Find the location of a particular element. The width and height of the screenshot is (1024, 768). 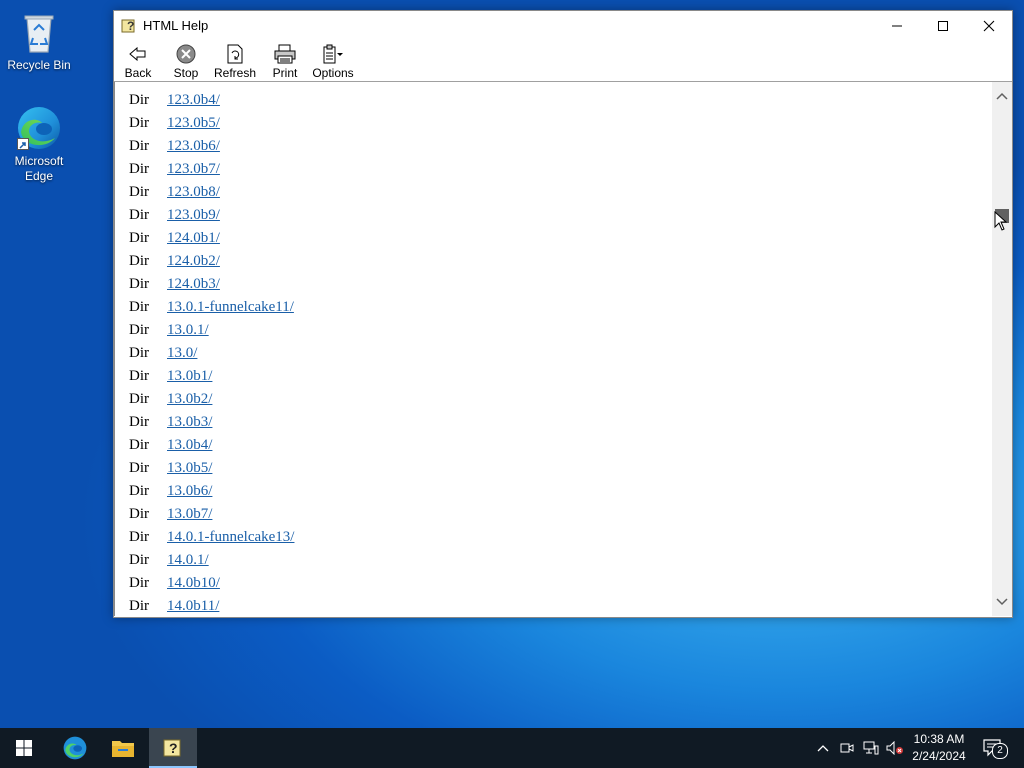

stop-label: Stop is located at coordinates (186, 73).